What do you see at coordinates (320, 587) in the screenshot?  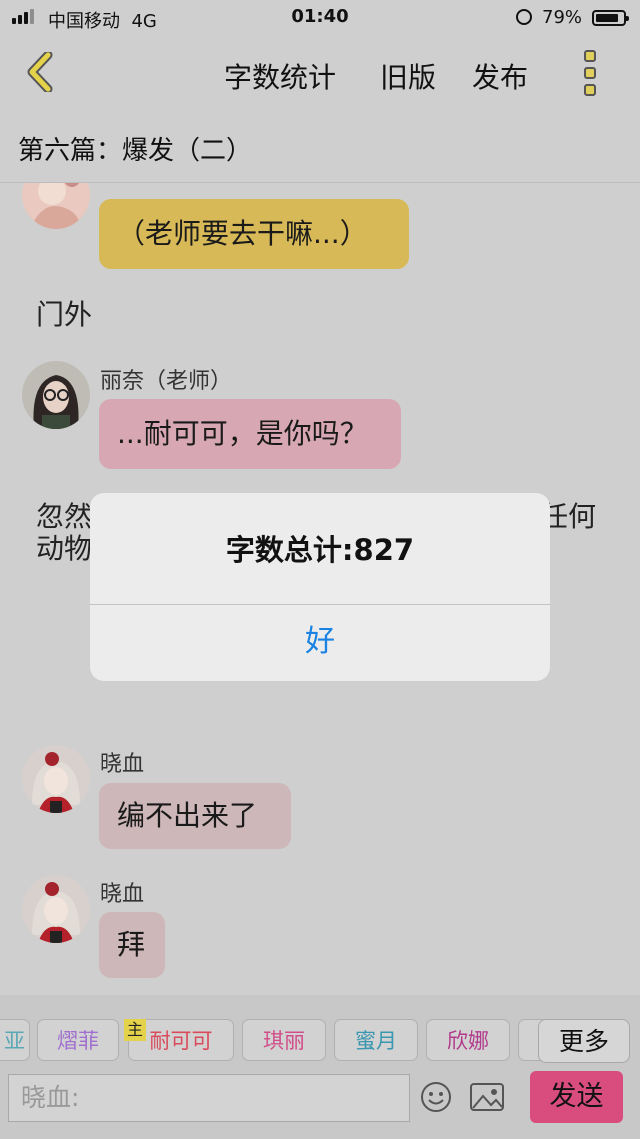 I see `word-count-alert: 字数总计:827 好` at bounding box center [320, 587].